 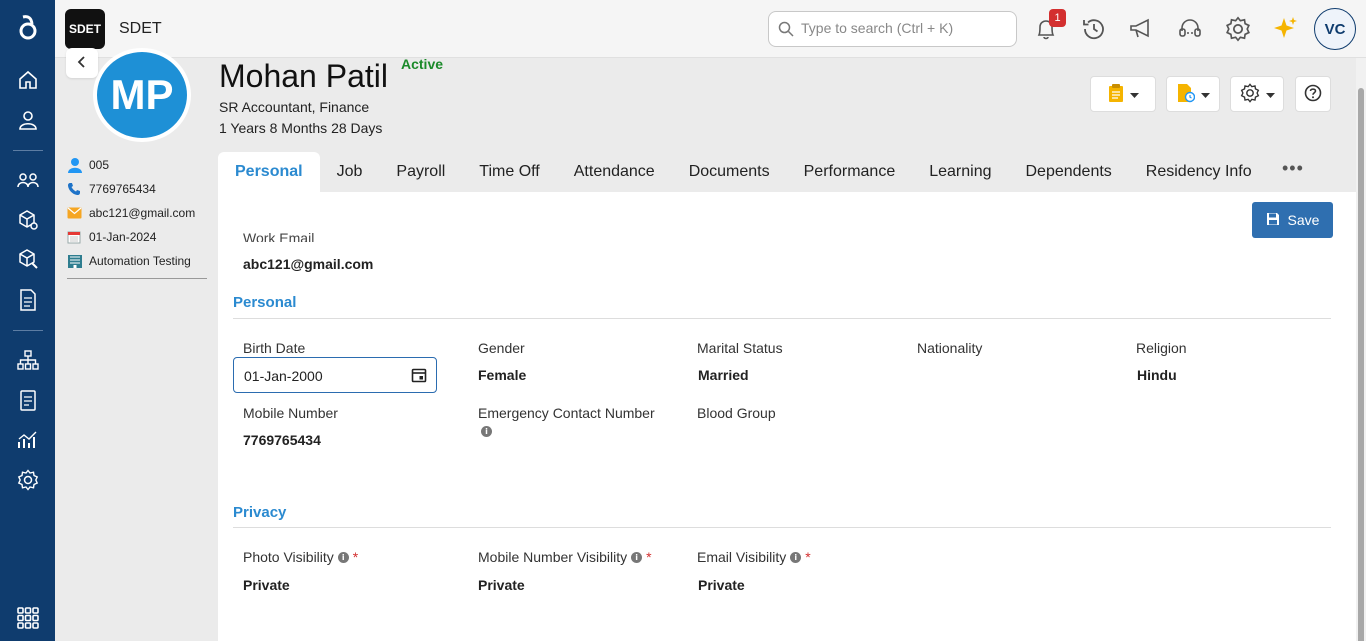 What do you see at coordinates (736, 413) in the screenshot?
I see `blood-group-label: Blood Group` at bounding box center [736, 413].